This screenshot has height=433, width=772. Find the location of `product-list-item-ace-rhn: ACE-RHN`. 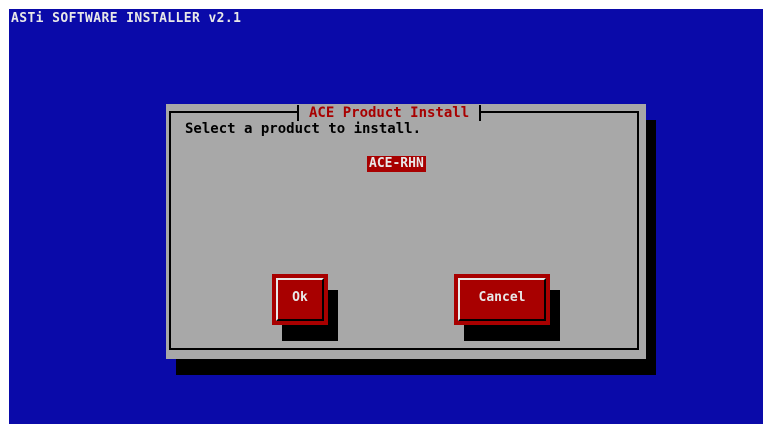

product-list-item-ace-rhn: ACE-RHN is located at coordinates (396, 164).